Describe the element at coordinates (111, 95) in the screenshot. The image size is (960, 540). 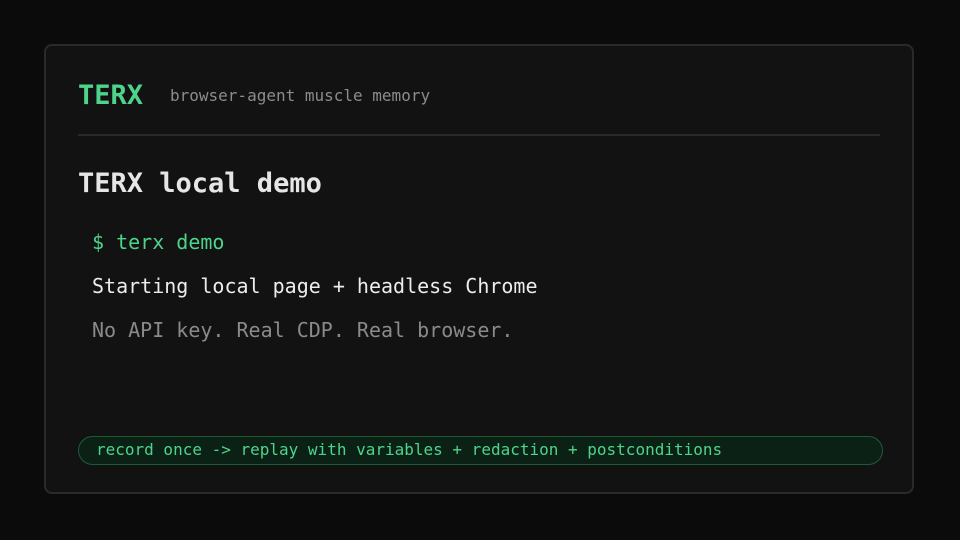
I see `brand-logo: TERX` at that location.